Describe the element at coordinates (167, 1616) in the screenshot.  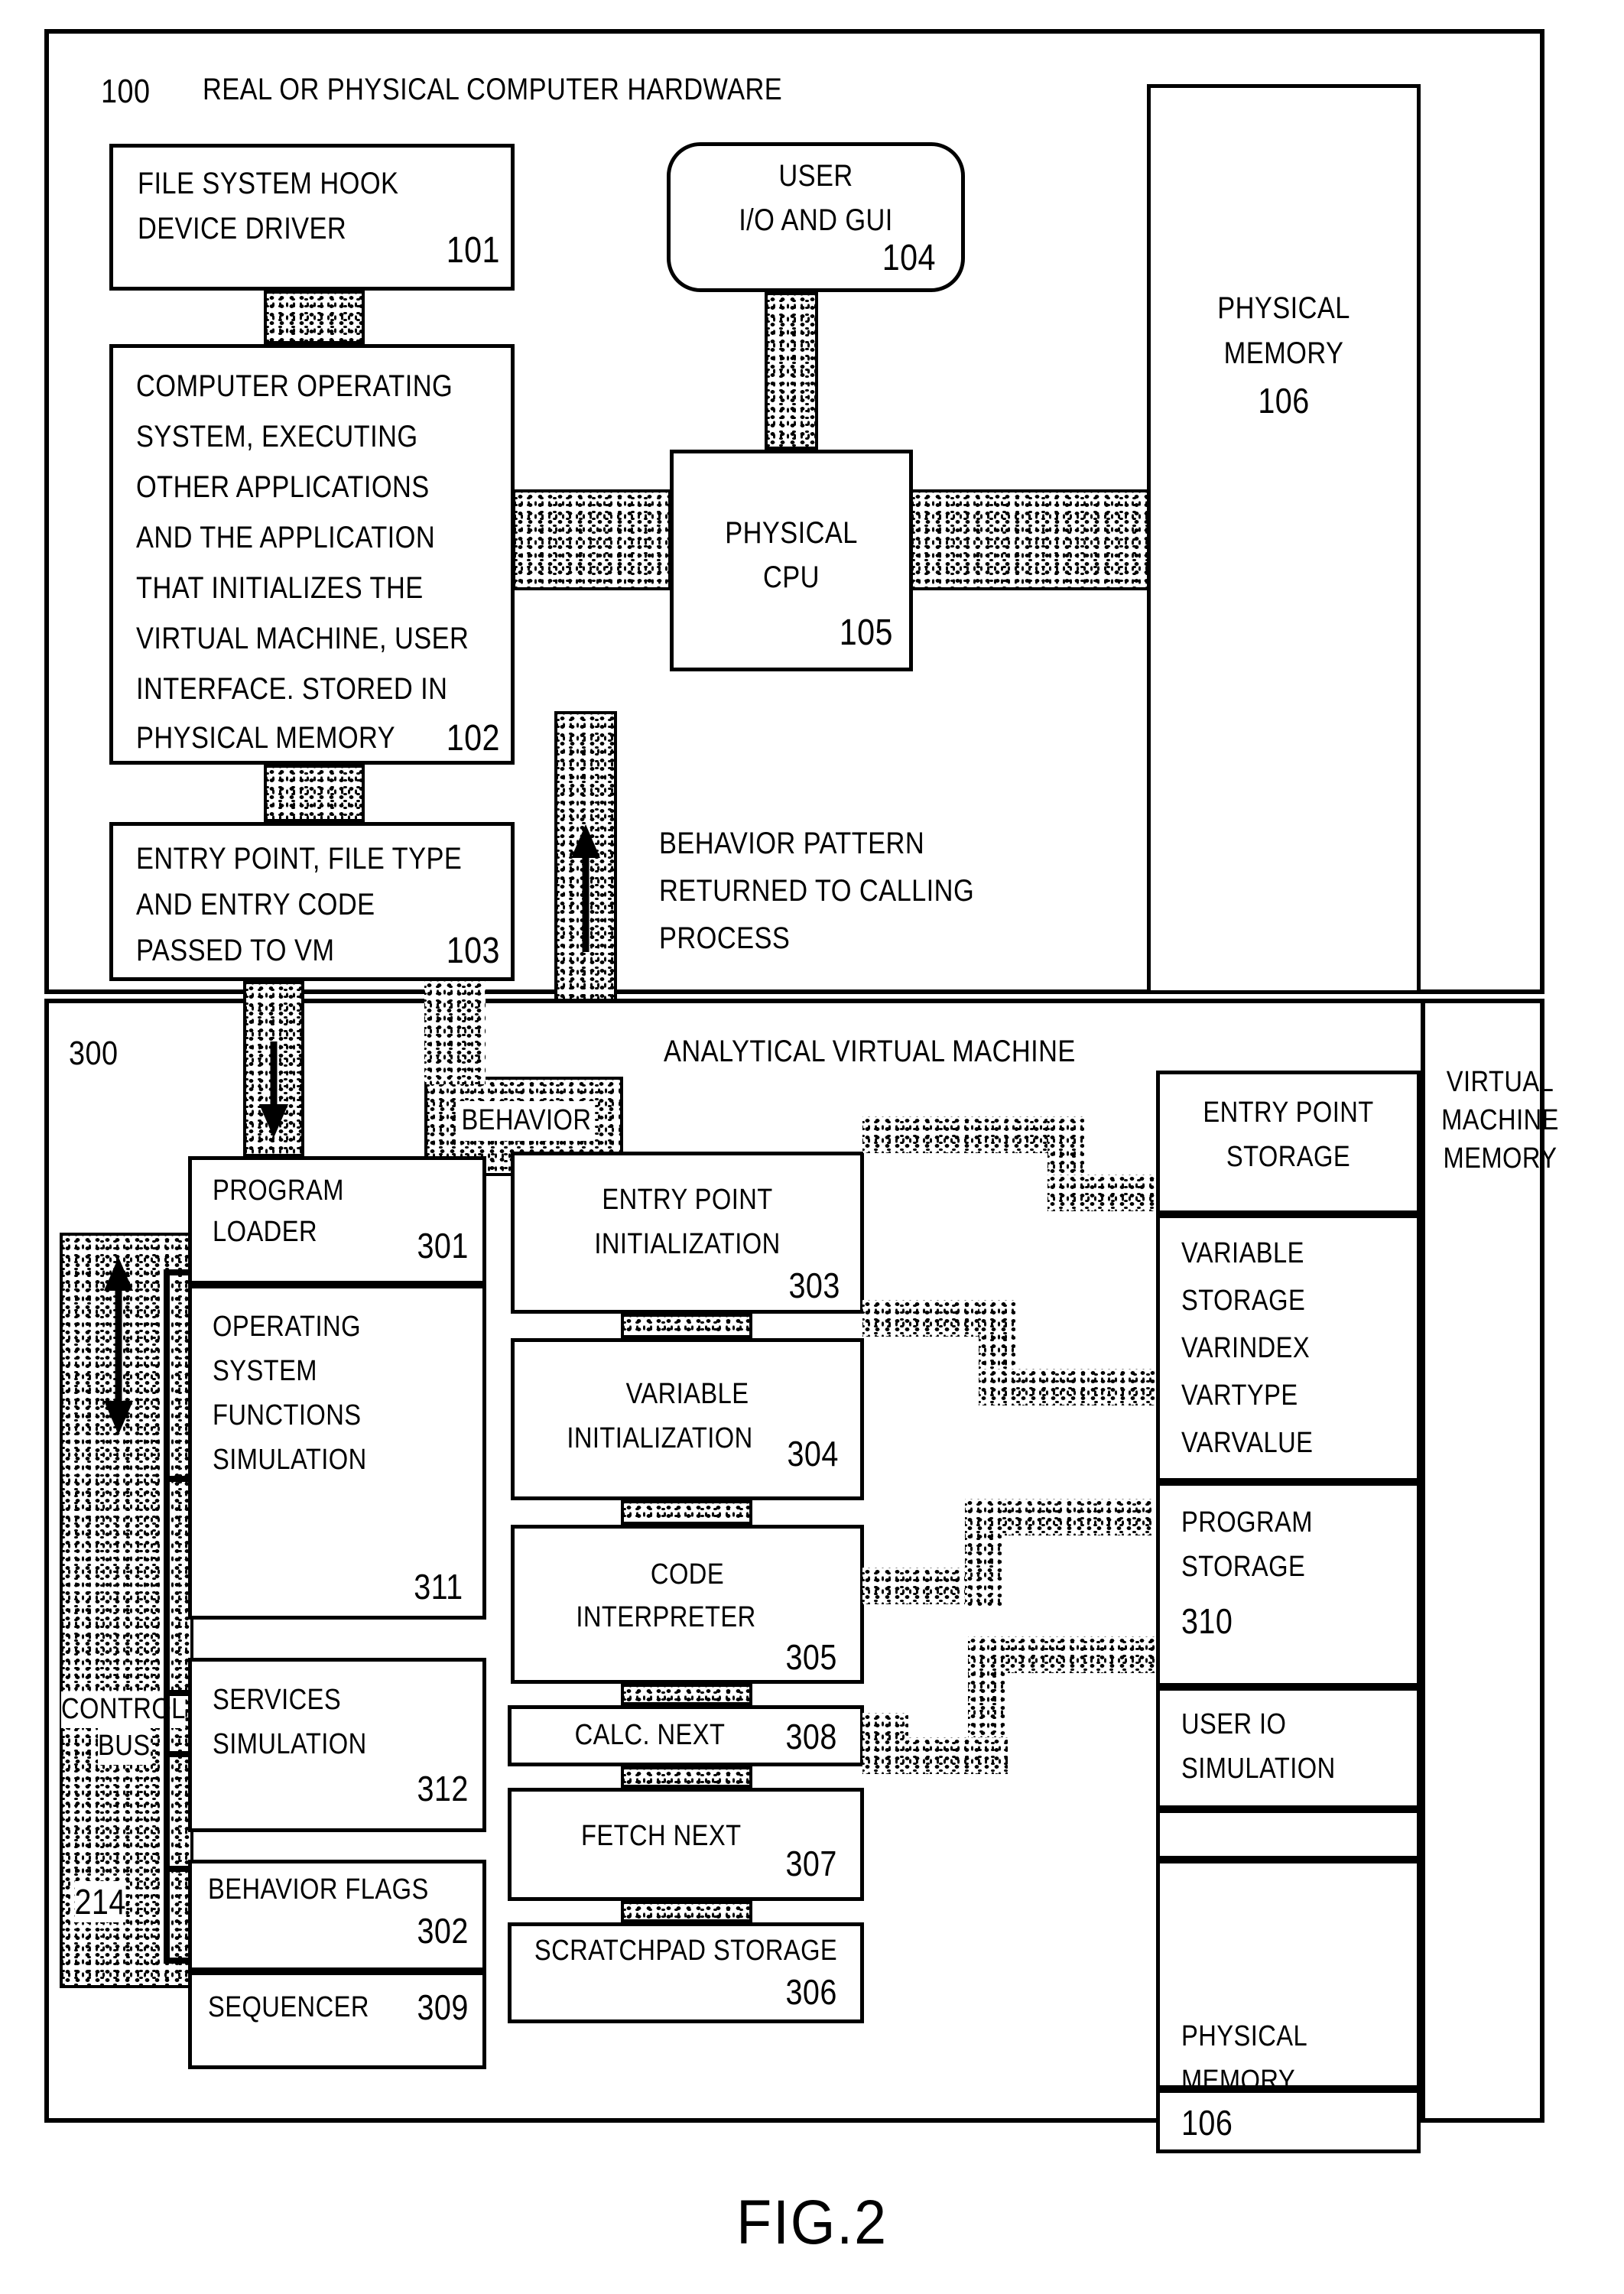
I see `control-bus-vertical-rail` at that location.